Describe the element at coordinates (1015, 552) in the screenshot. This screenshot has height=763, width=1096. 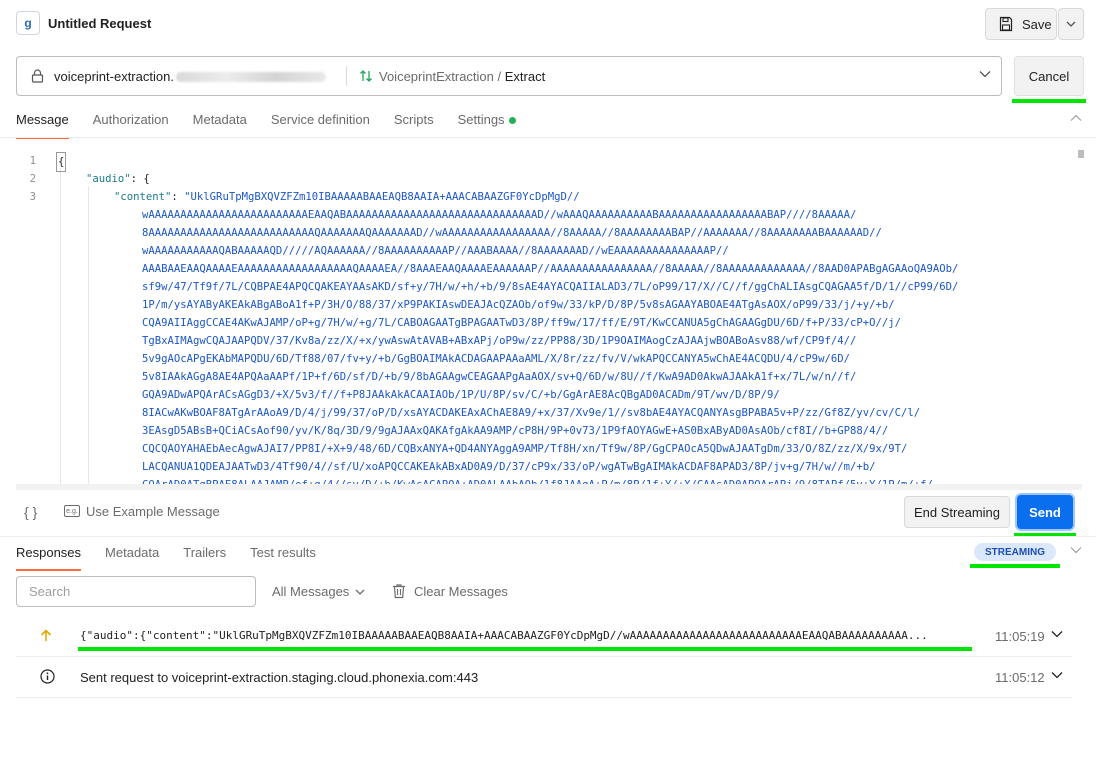
I see `streaming-status-badge: STREAMING` at that location.